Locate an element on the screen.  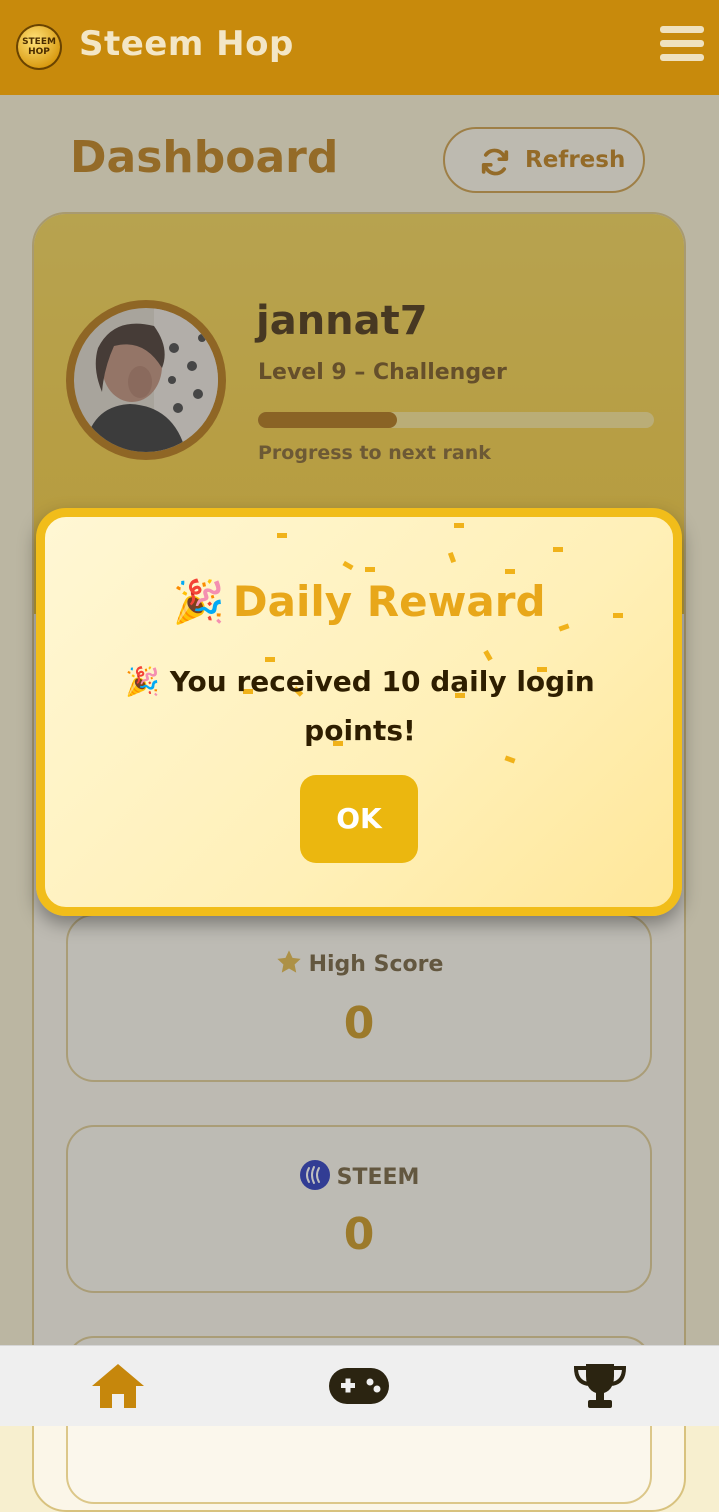
ok-button: OK is located at coordinates (359, 819).